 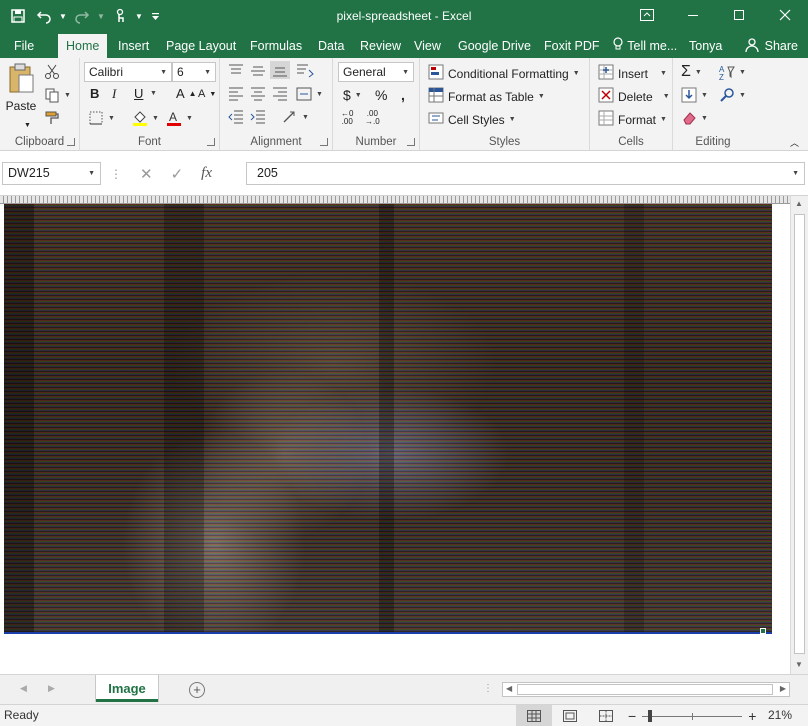 What do you see at coordinates (138, 93) in the screenshot?
I see `underline-button: U` at bounding box center [138, 93].